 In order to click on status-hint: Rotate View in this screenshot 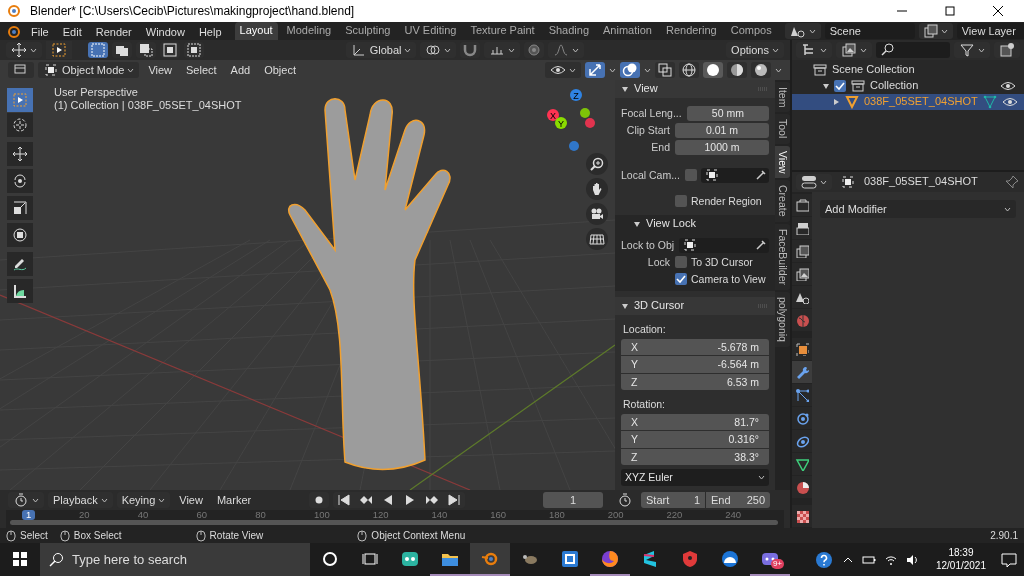, I will do `click(236, 535)`.